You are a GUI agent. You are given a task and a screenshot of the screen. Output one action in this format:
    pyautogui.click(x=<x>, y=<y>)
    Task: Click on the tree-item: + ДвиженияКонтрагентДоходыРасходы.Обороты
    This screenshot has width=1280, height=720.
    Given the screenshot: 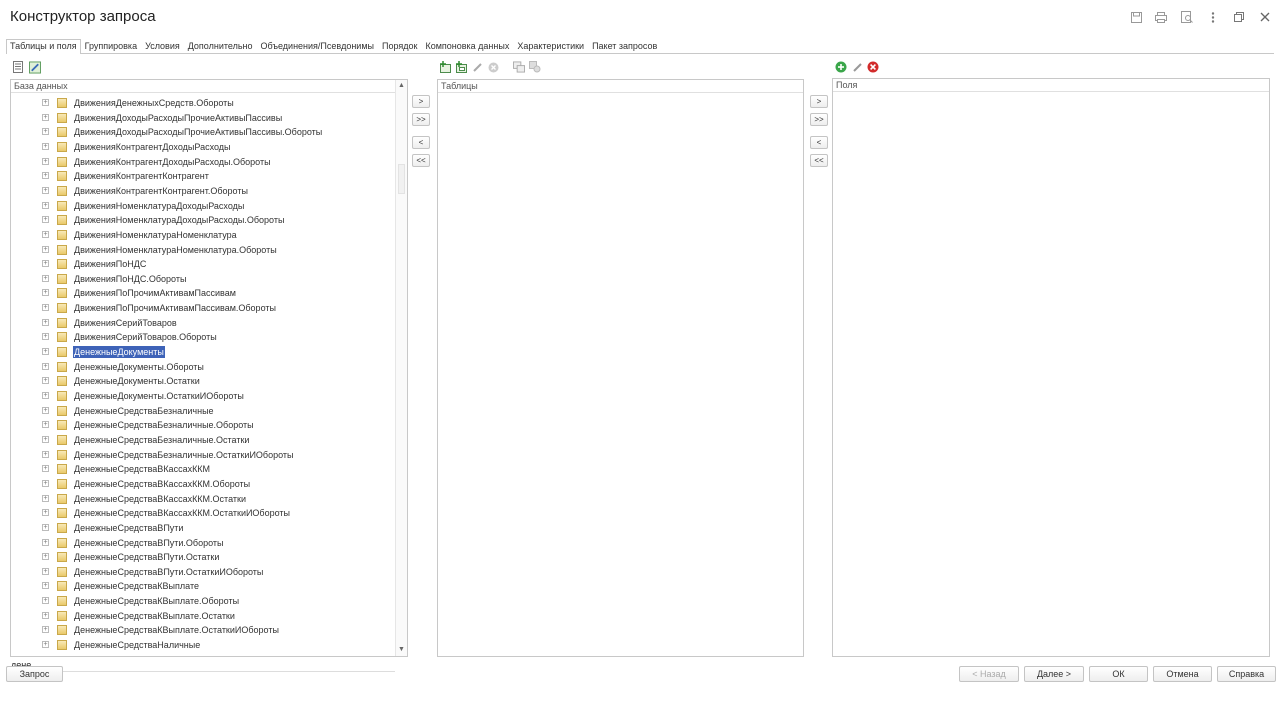 What is the action you would take?
    pyautogui.click(x=201, y=162)
    